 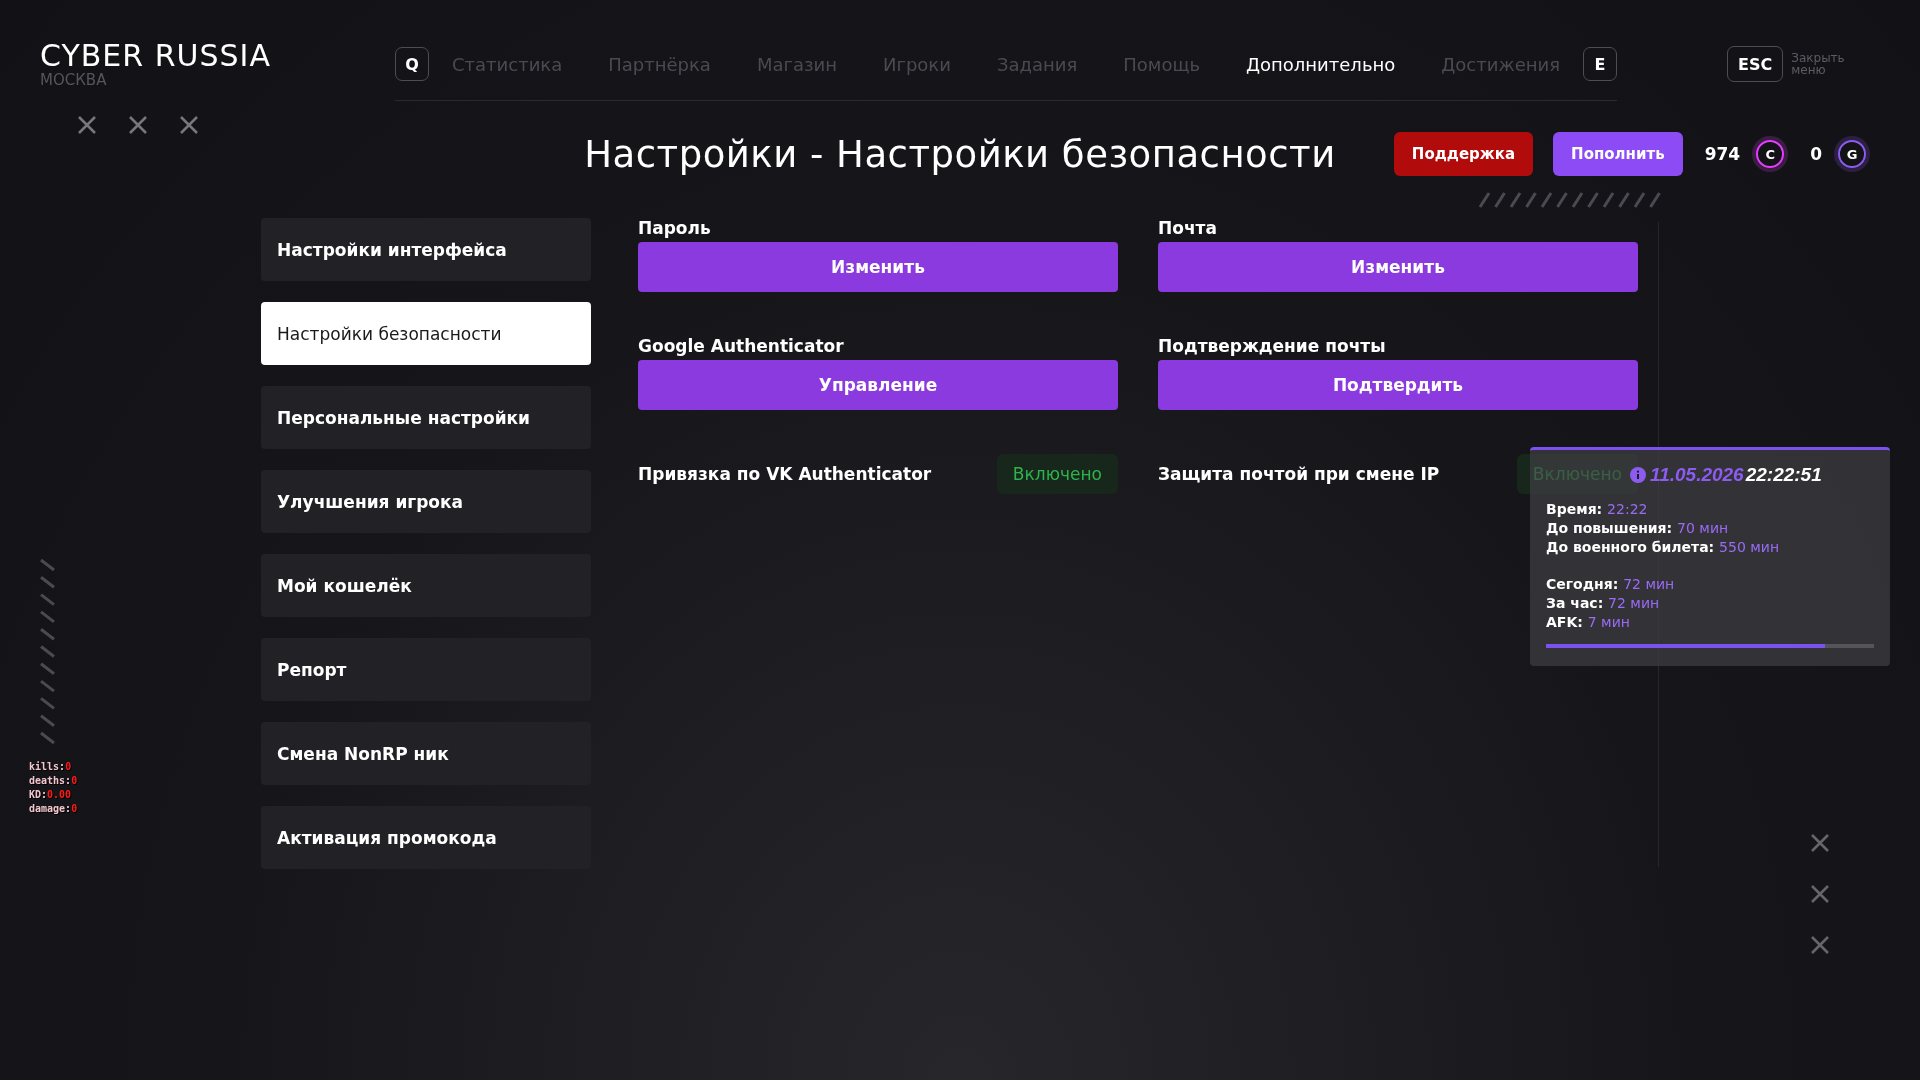 What do you see at coordinates (785, 474) in the screenshot?
I see `setting-label: Привязка по VK Authenticator` at bounding box center [785, 474].